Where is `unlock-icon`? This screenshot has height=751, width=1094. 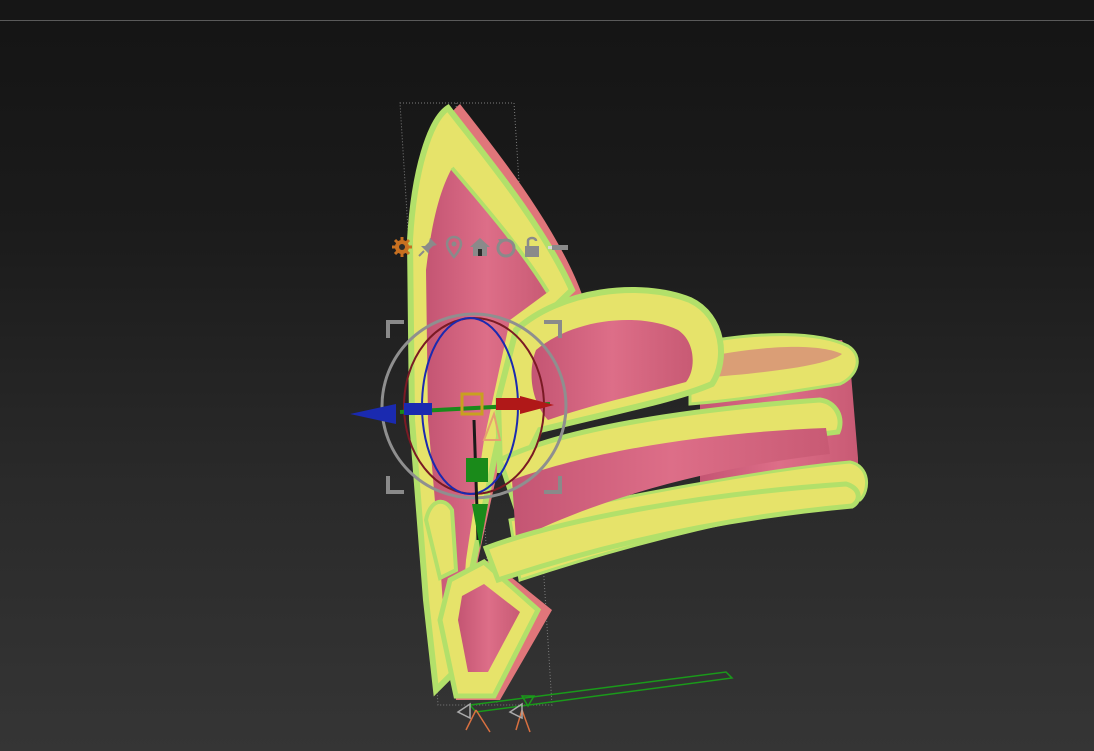
unlock-icon is located at coordinates (532, 247).